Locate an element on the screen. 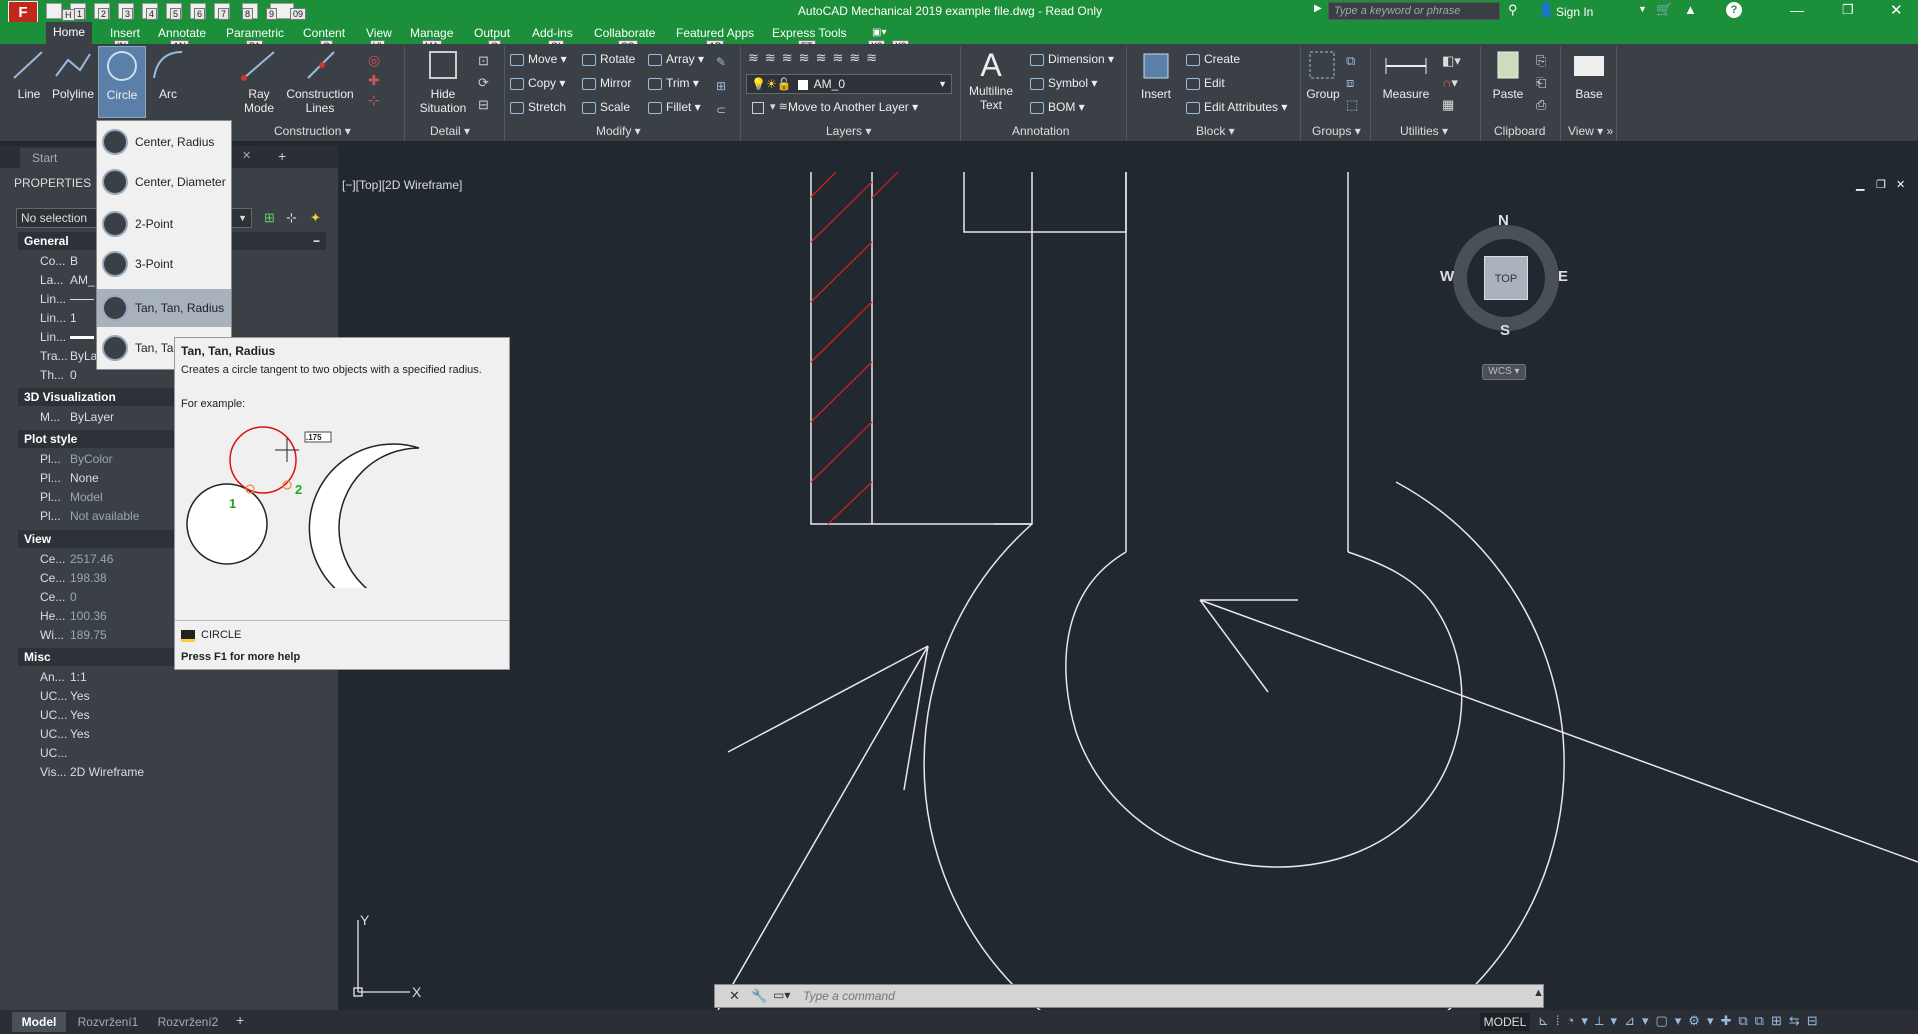 This screenshot has width=1918, height=1034. circle-button: Circle is located at coordinates (122, 82).